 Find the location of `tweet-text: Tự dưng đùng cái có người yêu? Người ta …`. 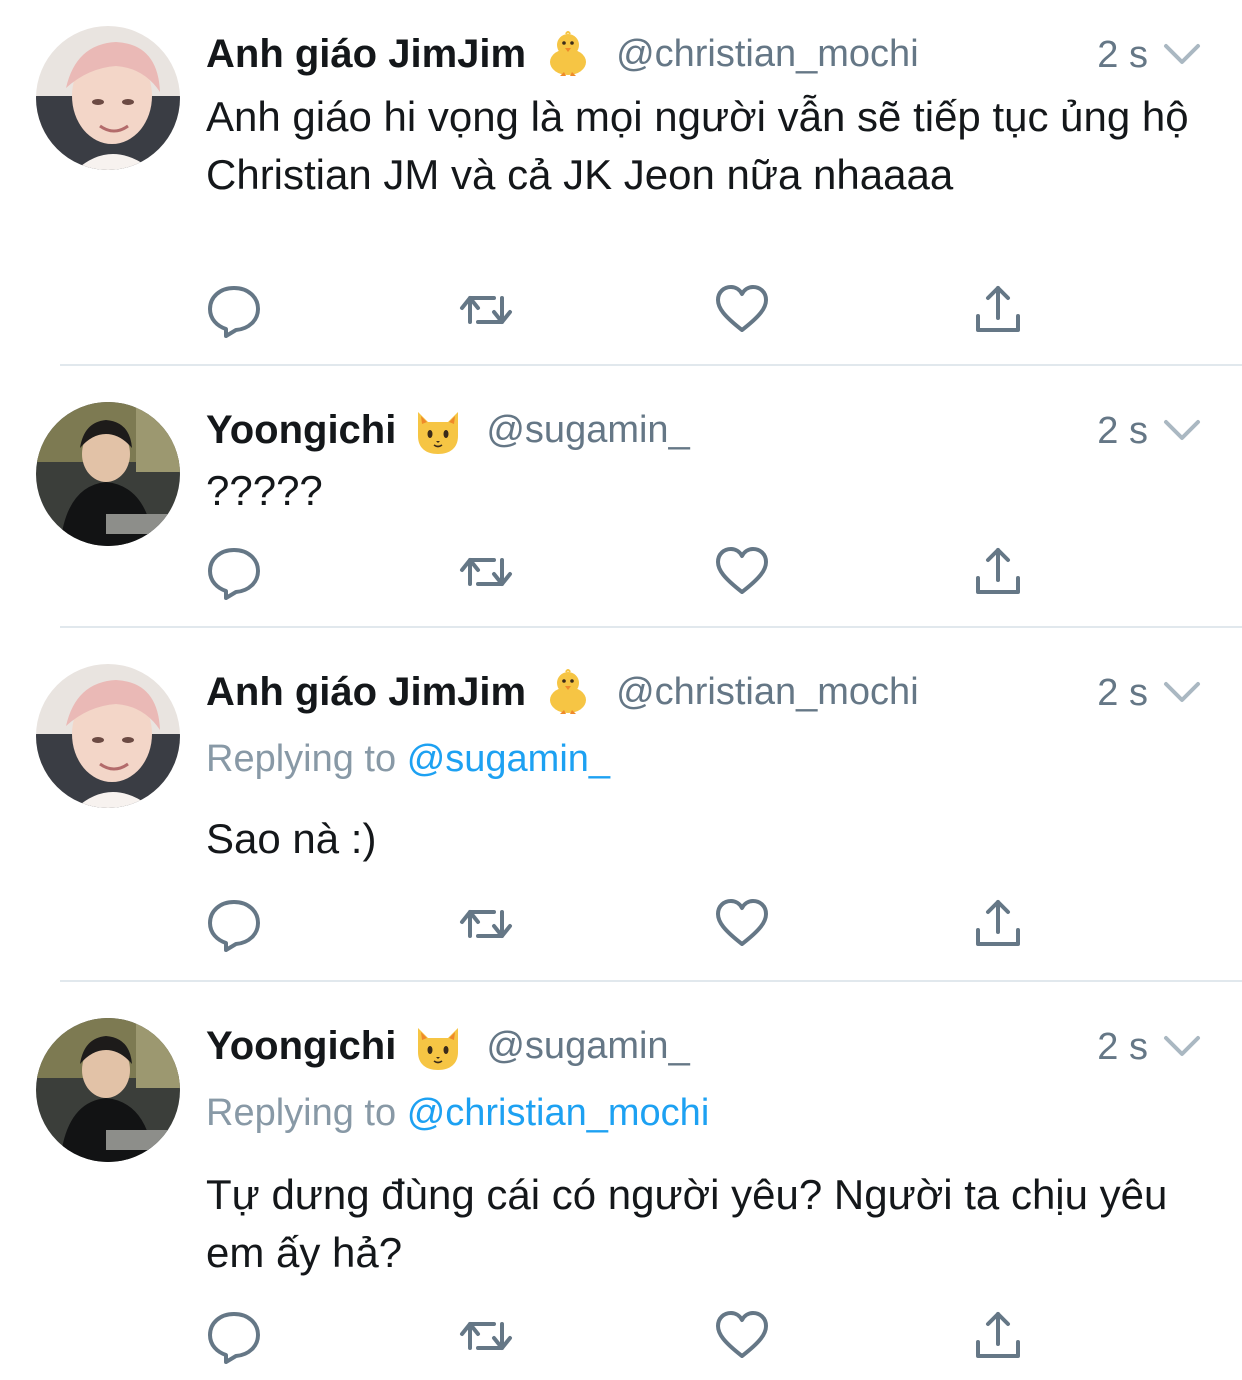

tweet-text: Tự dưng đùng cái có người yêu? Người ta … is located at coordinates (687, 1223).